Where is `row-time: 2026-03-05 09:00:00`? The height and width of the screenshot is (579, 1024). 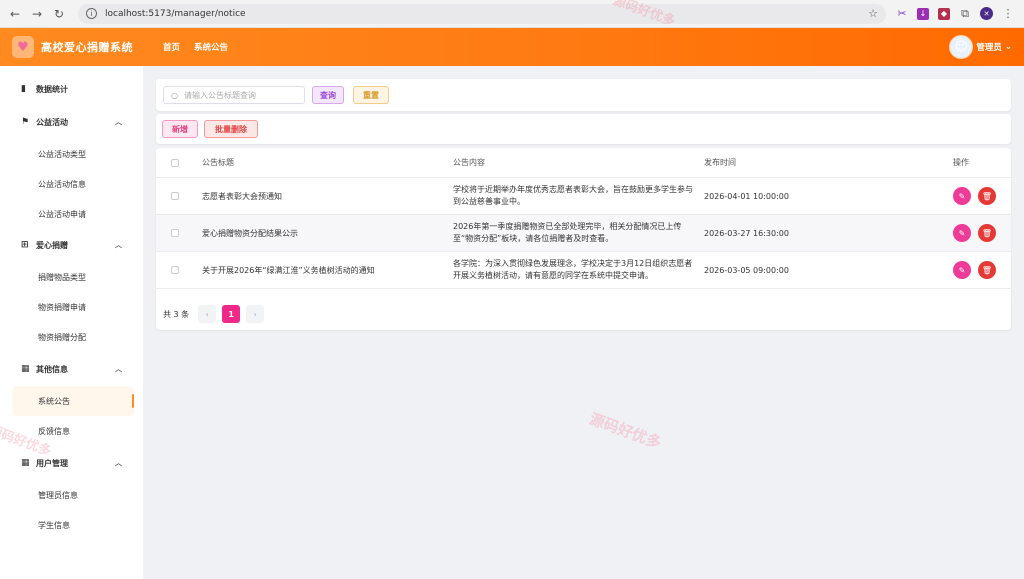 row-time: 2026-03-05 09:00:00 is located at coordinates (746, 270).